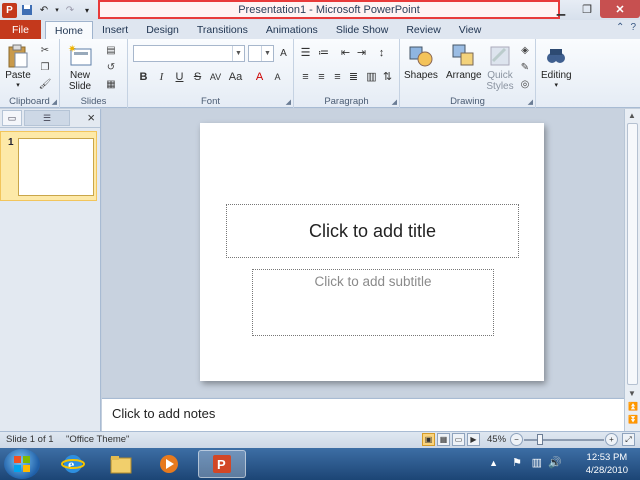 This screenshot has width=640, height=480. What do you see at coordinates (470, 30) in the screenshot?
I see `tab-view: View` at bounding box center [470, 30].